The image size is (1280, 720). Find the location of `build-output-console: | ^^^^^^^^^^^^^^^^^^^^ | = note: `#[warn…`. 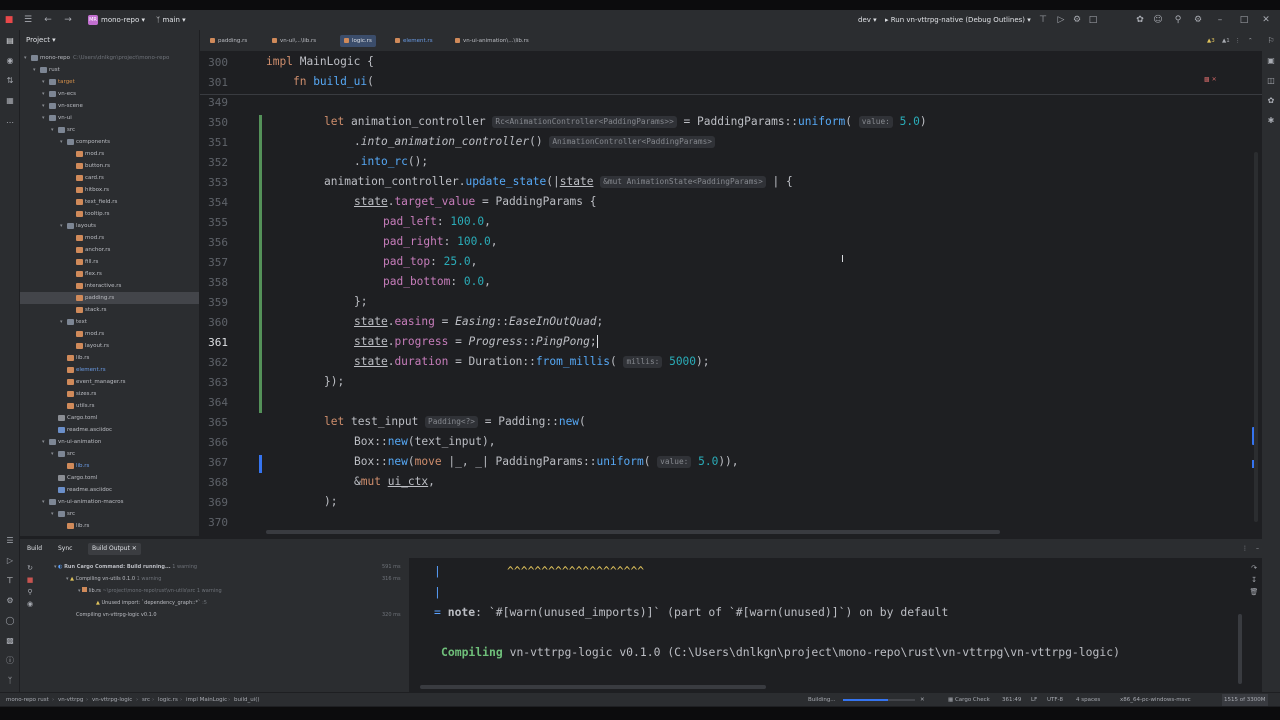

build-output-console: | ^^^^^^^^^^^^^^^^^^^^ | = note: `#[warn… is located at coordinates (836, 625).